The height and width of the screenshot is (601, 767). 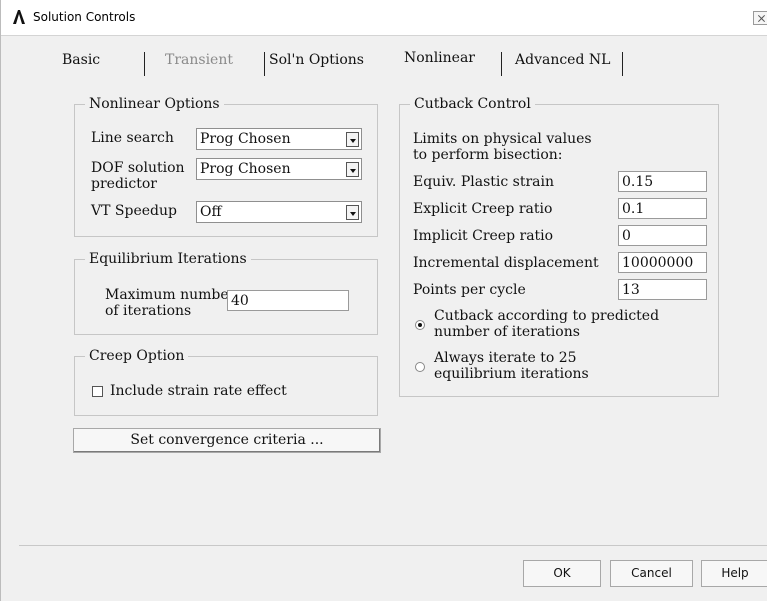 I want to click on tab-soln-options: Sol'n Options, so click(x=316, y=60).